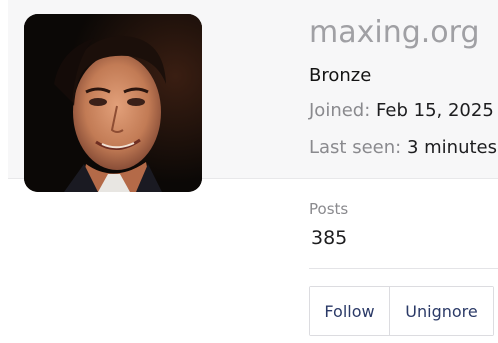 This screenshot has width=498, height=343. Describe the element at coordinates (329, 238) in the screenshot. I see `posts-count: 385` at that location.